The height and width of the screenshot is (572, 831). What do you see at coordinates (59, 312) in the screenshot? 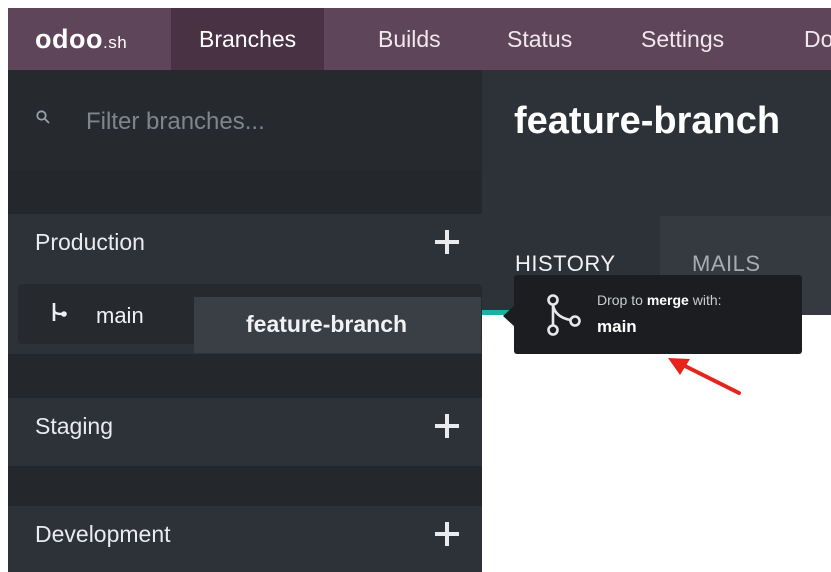
I see `branch-icon` at bounding box center [59, 312].